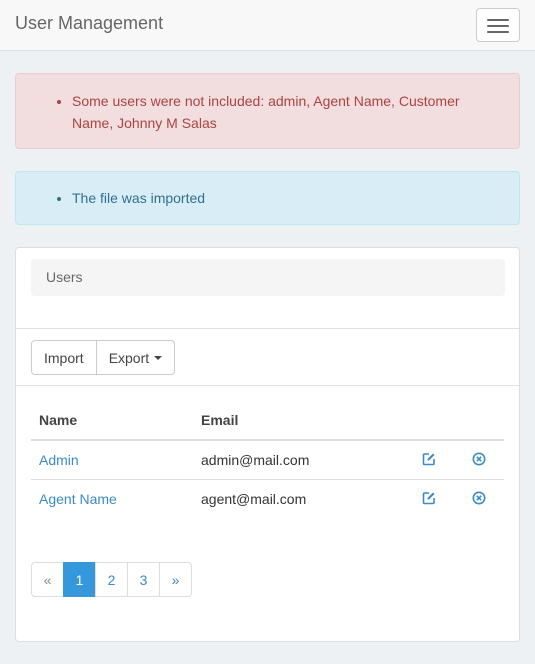 This screenshot has height=664, width=535. What do you see at coordinates (298, 459) in the screenshot?
I see `user-email: admin@mail.com` at bounding box center [298, 459].